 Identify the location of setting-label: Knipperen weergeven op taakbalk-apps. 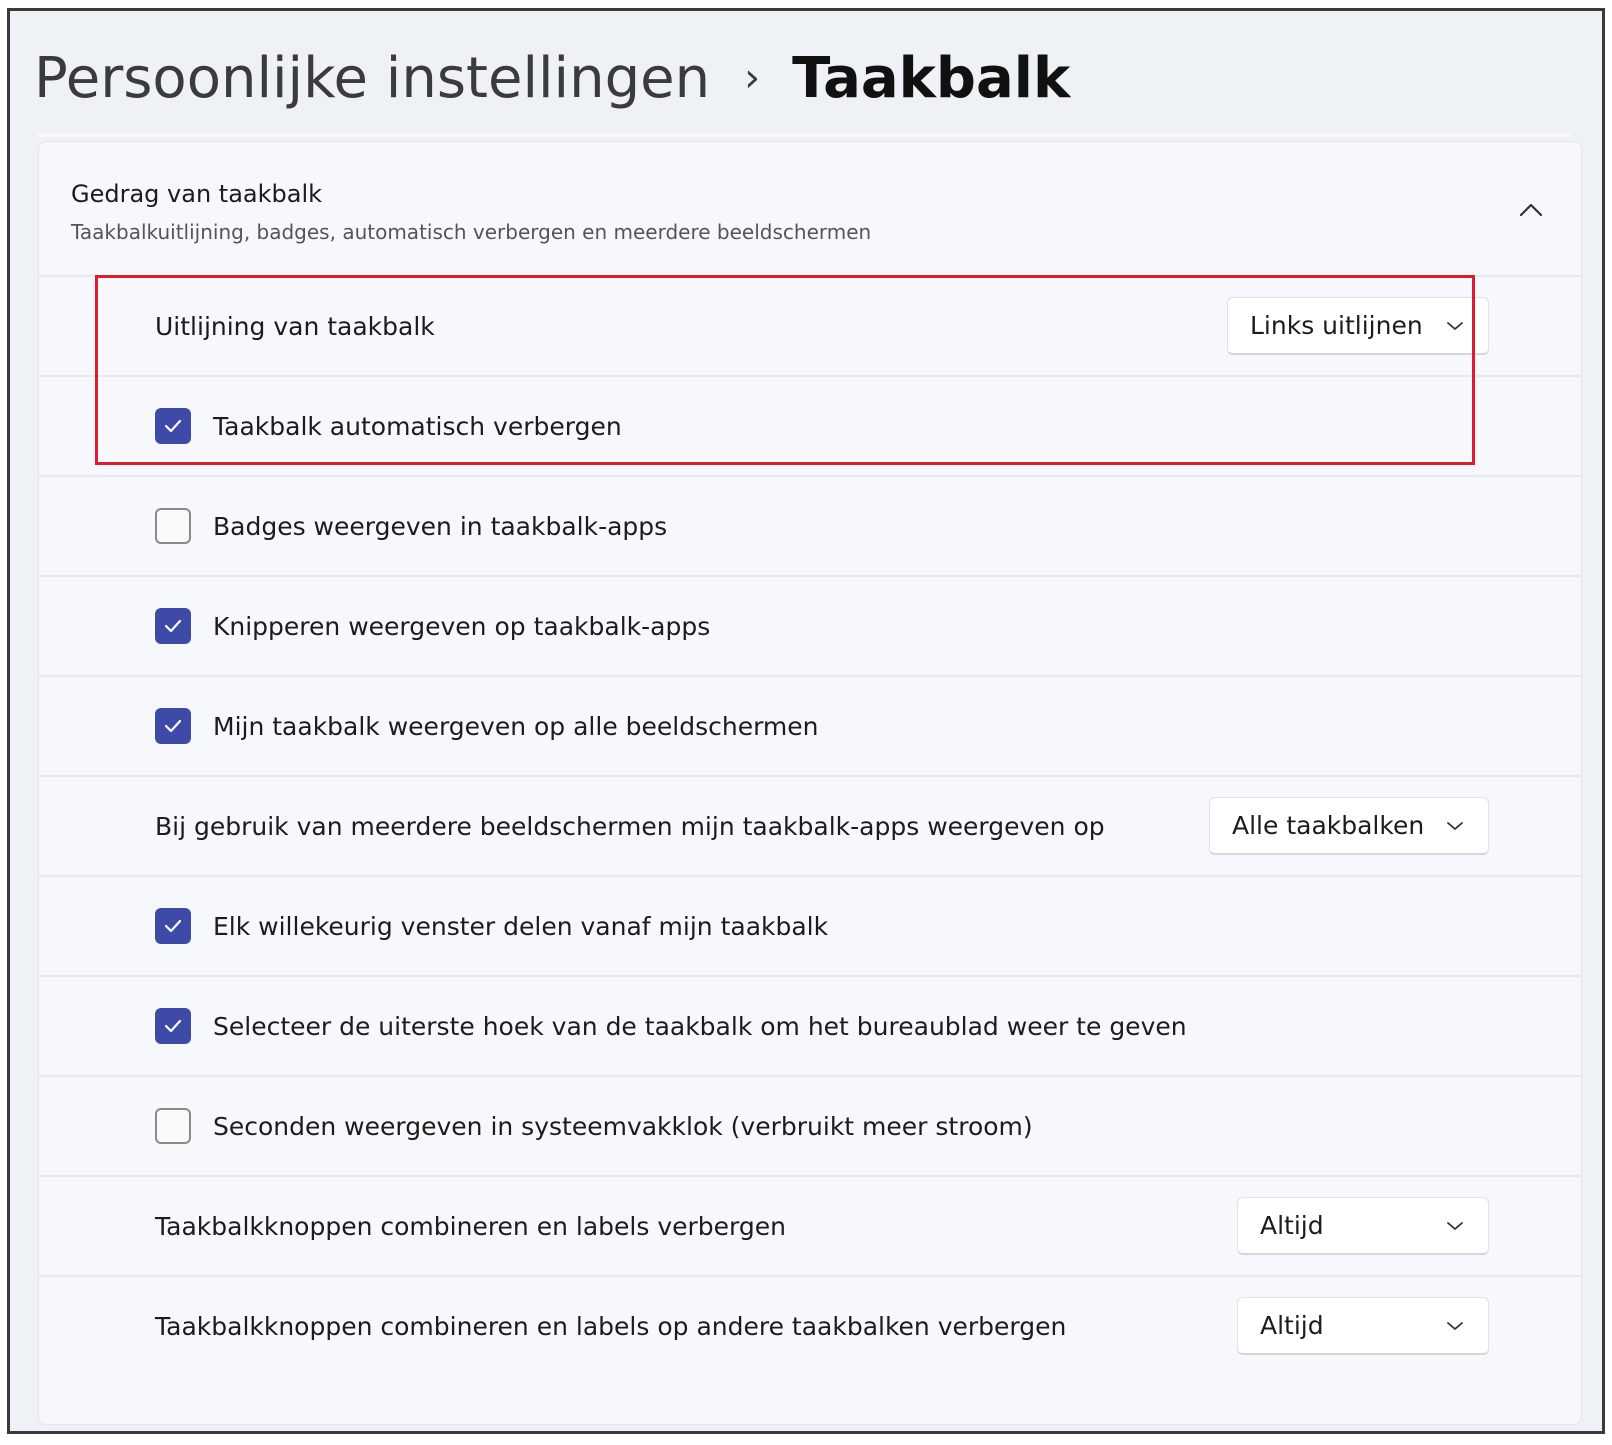
(462, 626).